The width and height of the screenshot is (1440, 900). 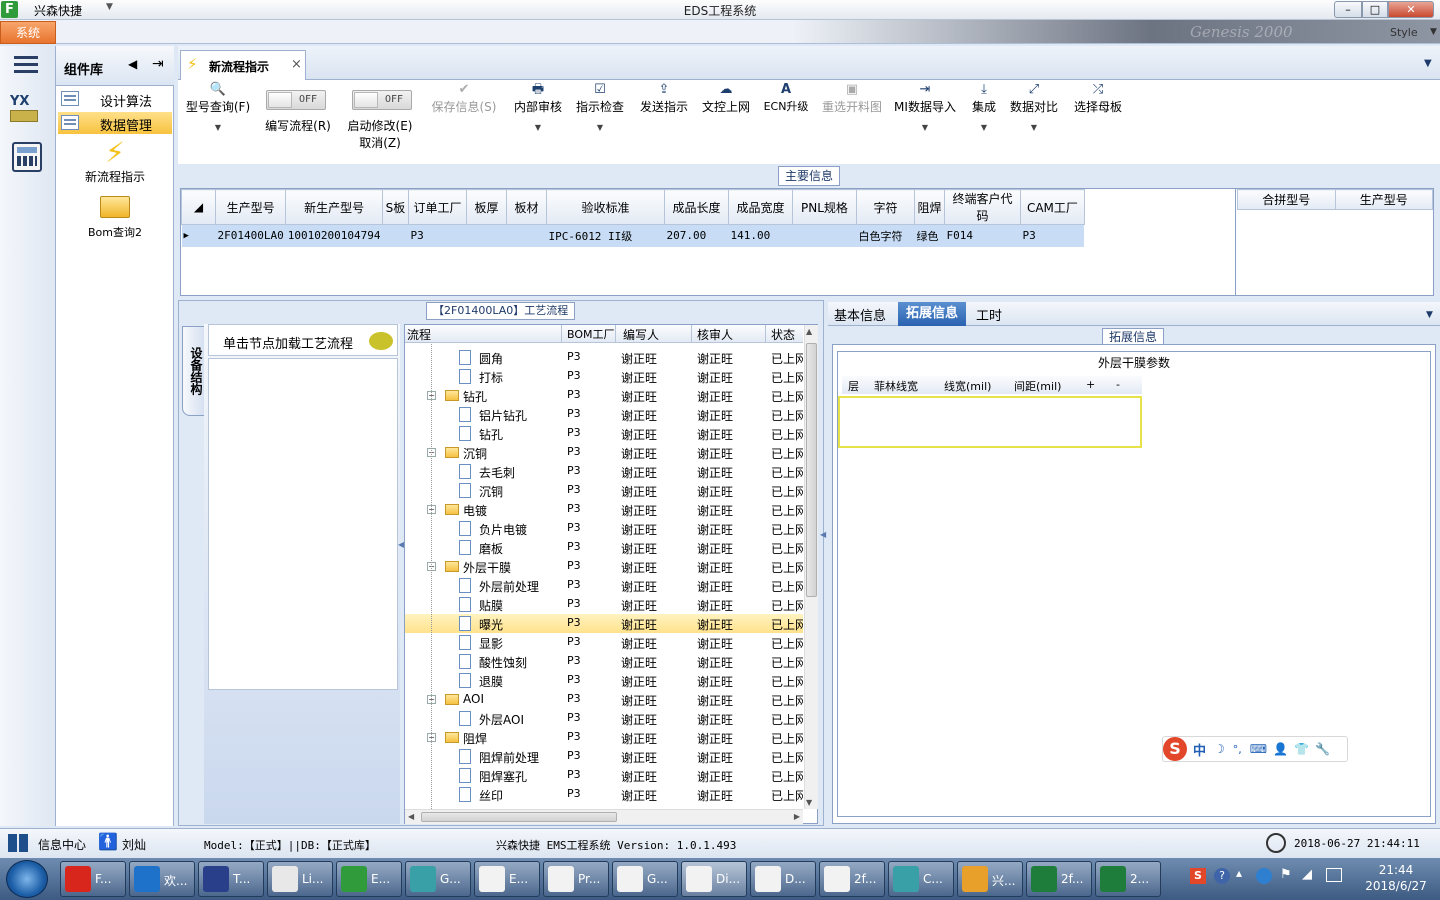 I want to click on tray-volume-icon: ◢, so click(x=1307, y=874).